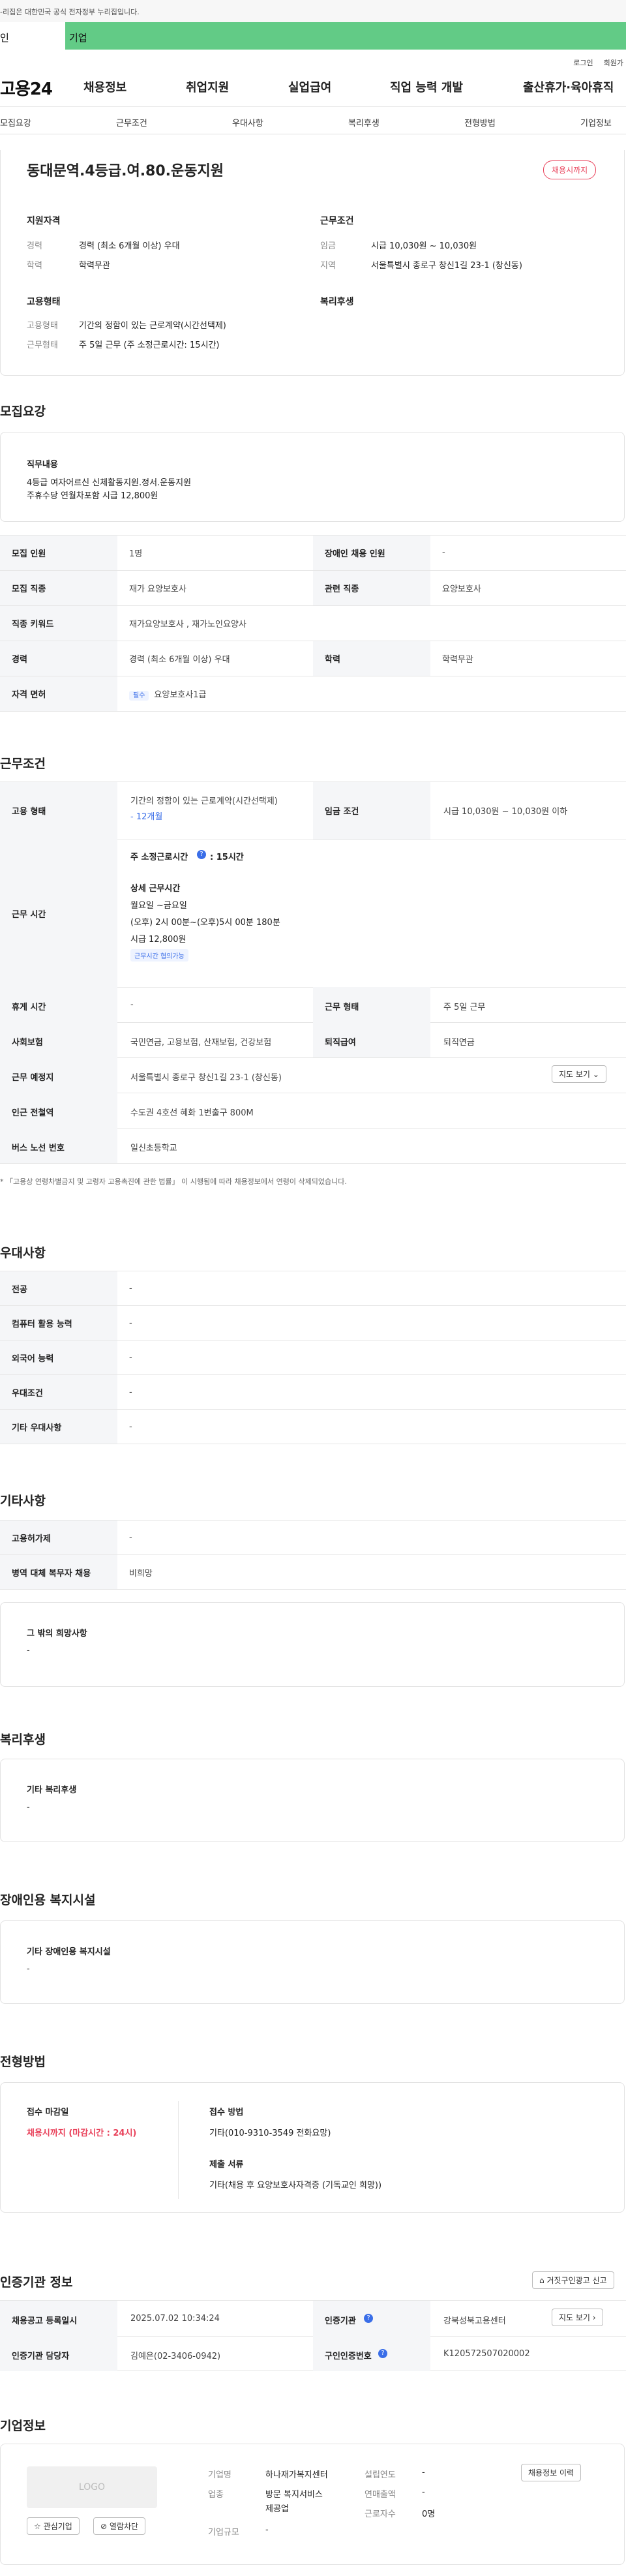 The width and height of the screenshot is (626, 2576). What do you see at coordinates (309, 87) in the screenshot?
I see `nav-unemployment-benefit: 실업급여` at bounding box center [309, 87].